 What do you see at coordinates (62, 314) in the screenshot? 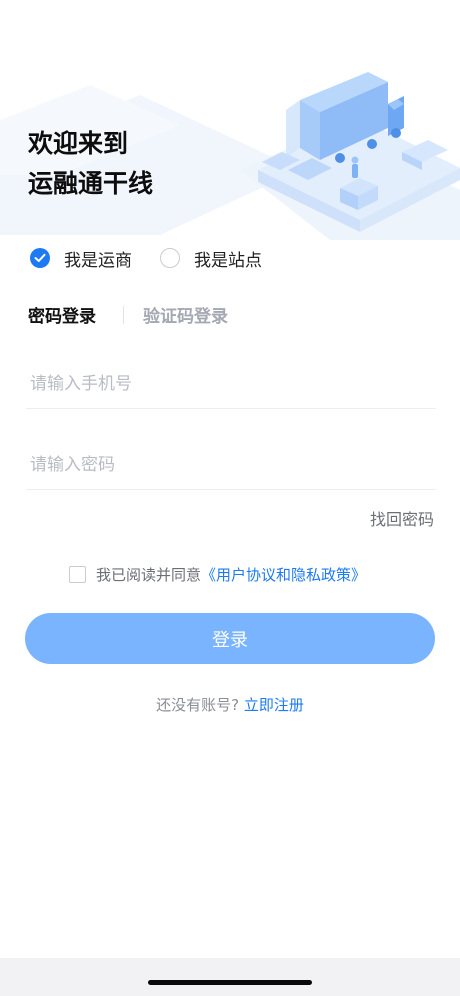
I see `tab-password-login: 密码登录` at bounding box center [62, 314].